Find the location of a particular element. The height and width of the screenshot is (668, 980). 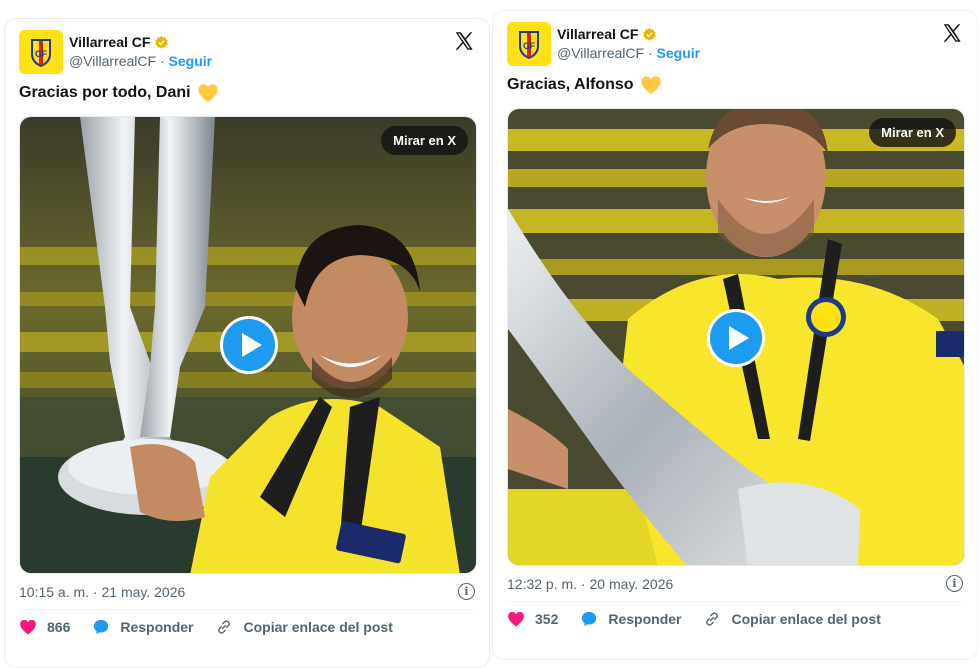

like-button: 866 is located at coordinates (44, 627).